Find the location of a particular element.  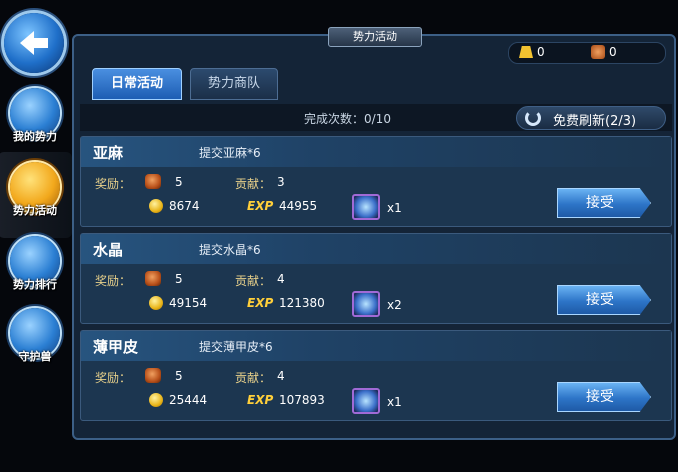

panel-title: 势力活动 is located at coordinates (375, 37).